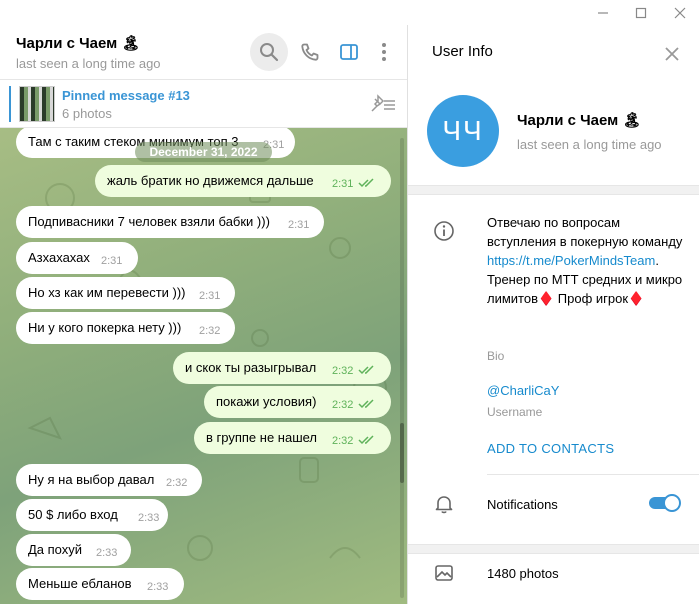 Image resolution: width=699 pixels, height=604 pixels. I want to click on username: @CharliCaY, so click(523, 390).